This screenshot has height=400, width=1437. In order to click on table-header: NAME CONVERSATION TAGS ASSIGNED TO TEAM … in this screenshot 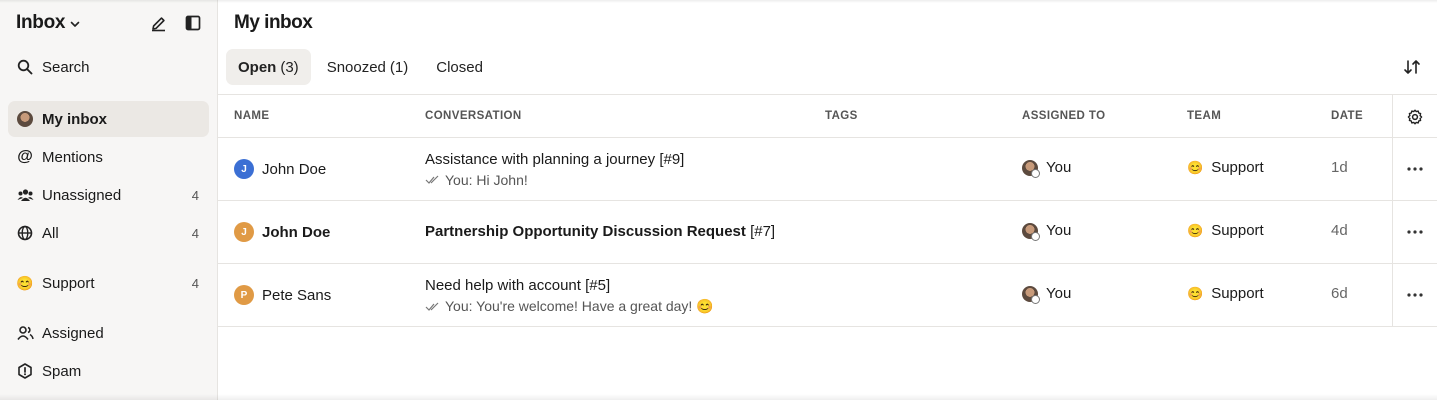, I will do `click(827, 116)`.